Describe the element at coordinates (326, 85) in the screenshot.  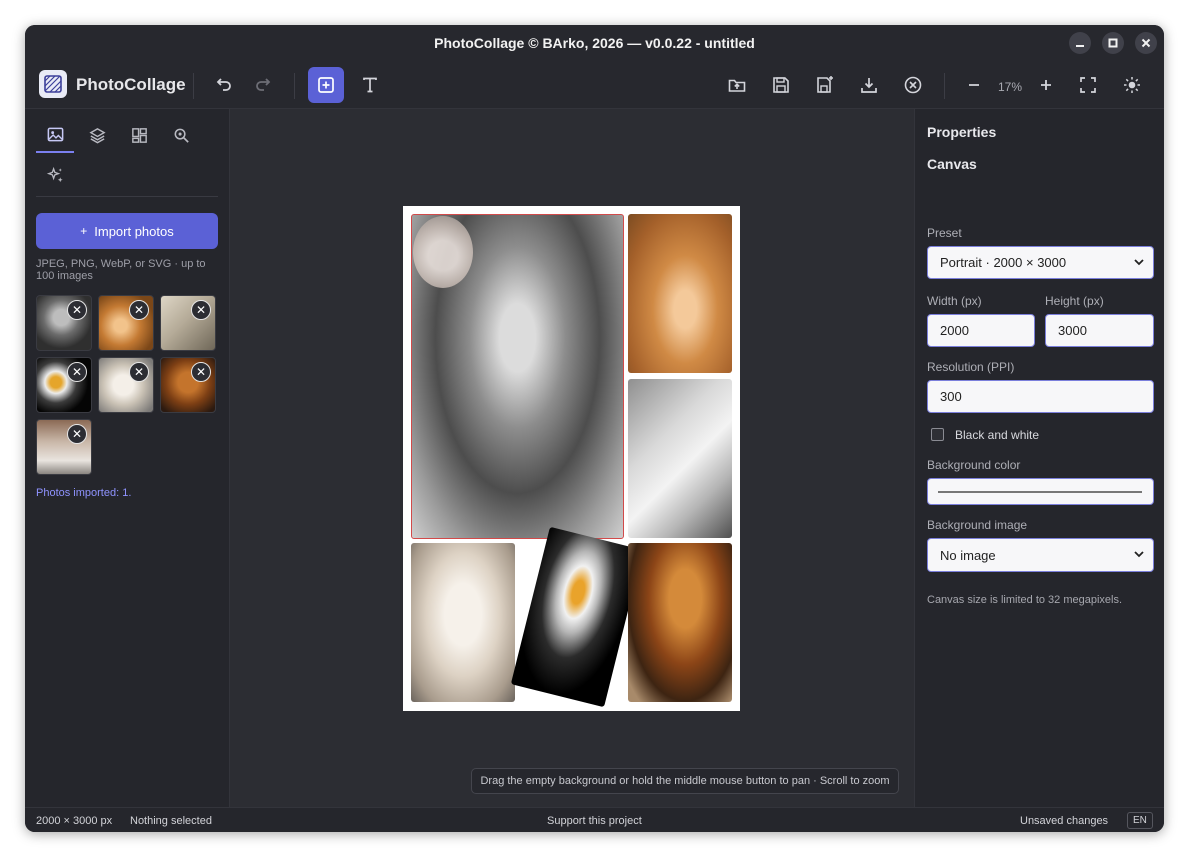
I see `add-frame-icon` at that location.